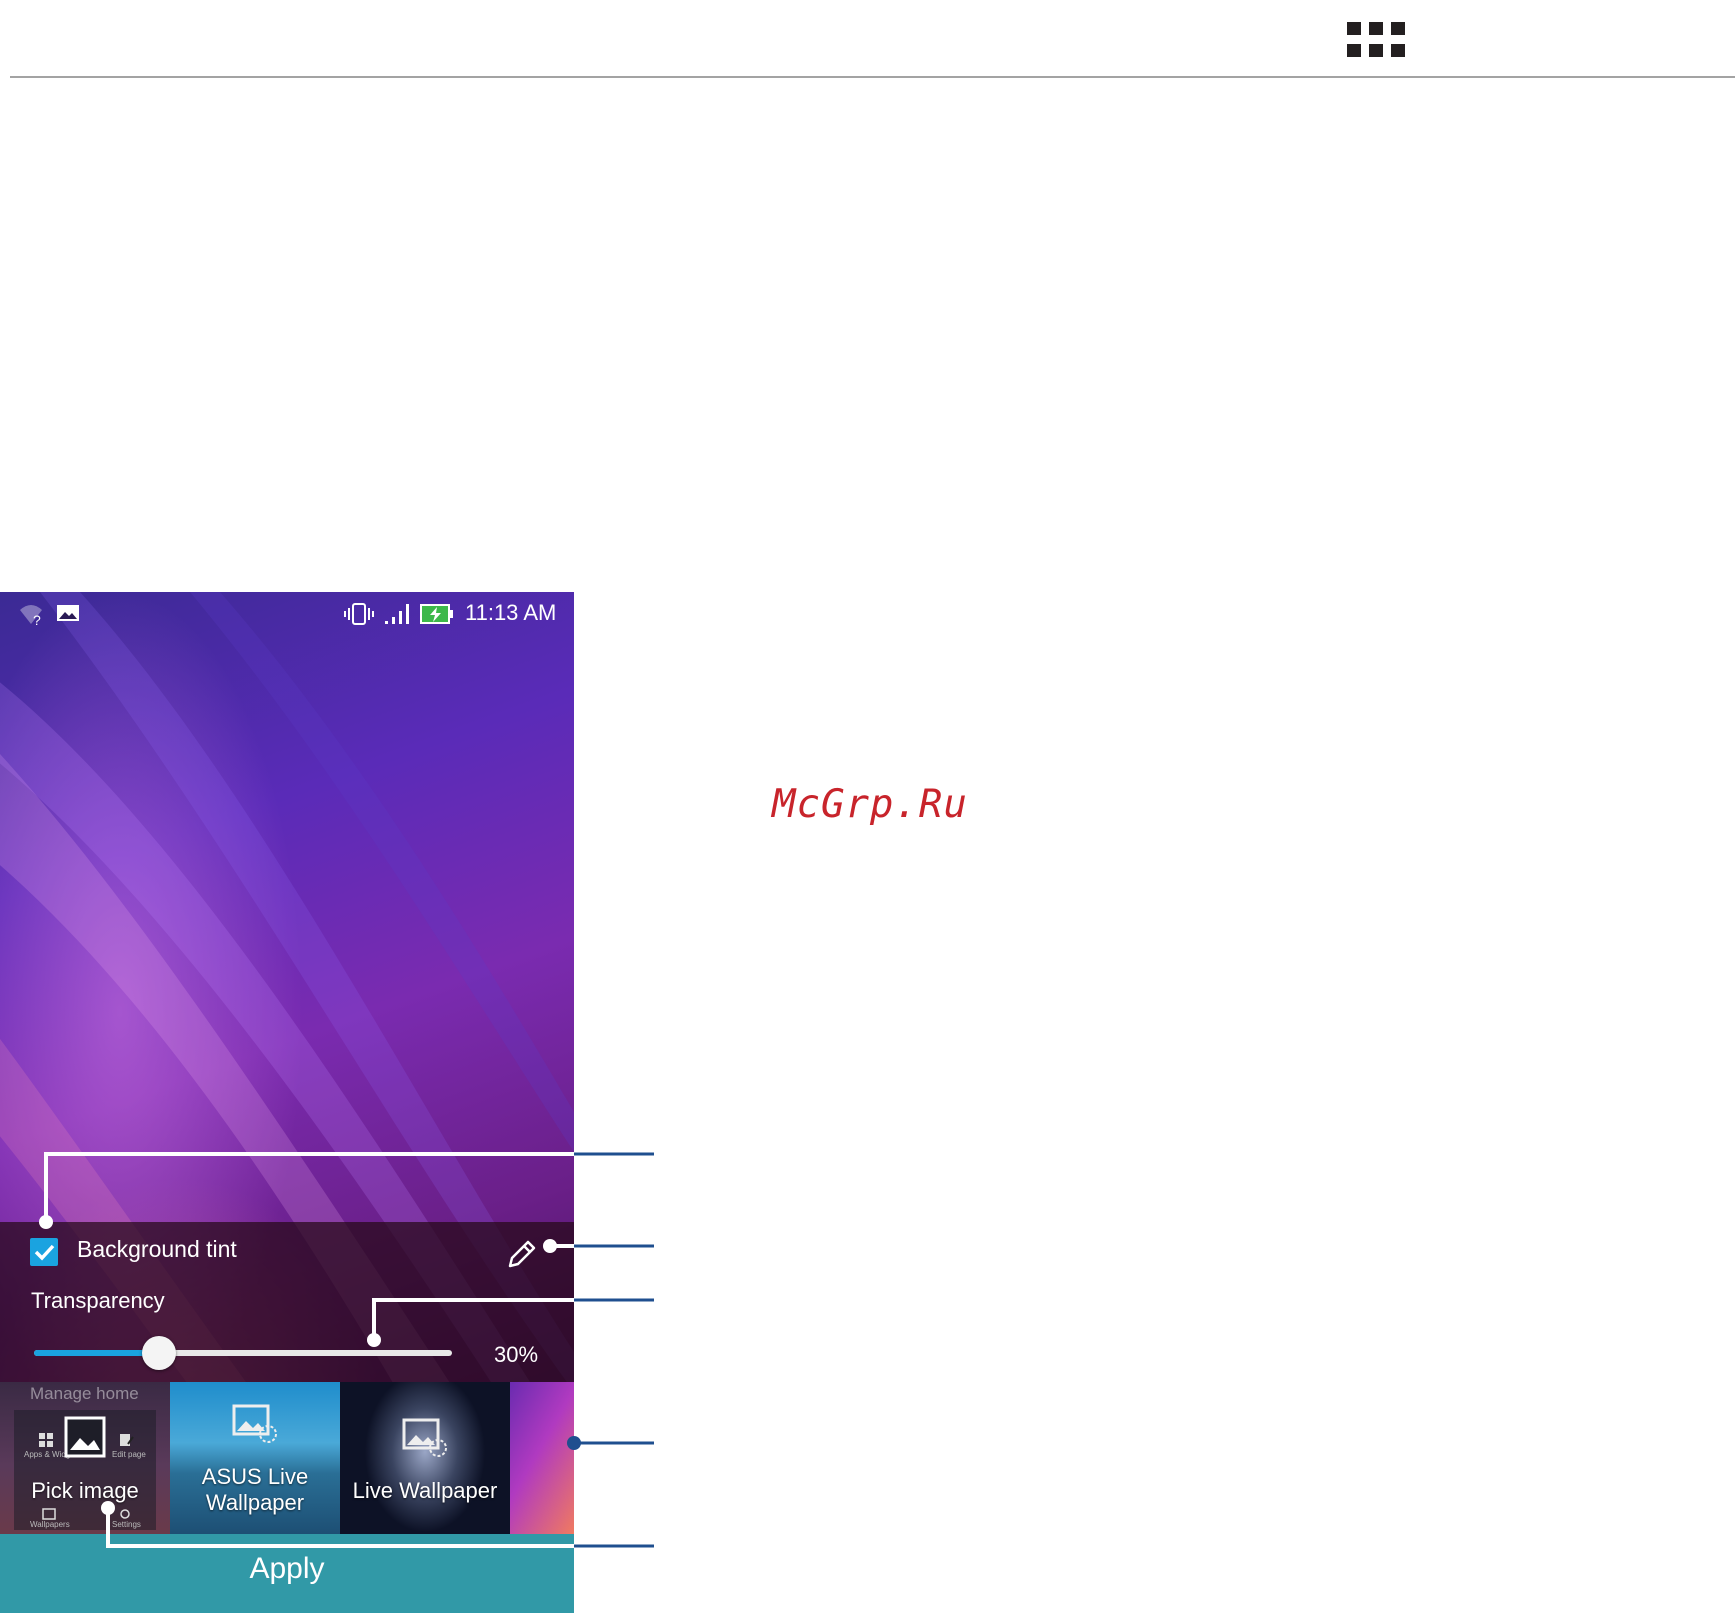  I want to click on wifi-unknown-icon: ?, so click(31, 615).